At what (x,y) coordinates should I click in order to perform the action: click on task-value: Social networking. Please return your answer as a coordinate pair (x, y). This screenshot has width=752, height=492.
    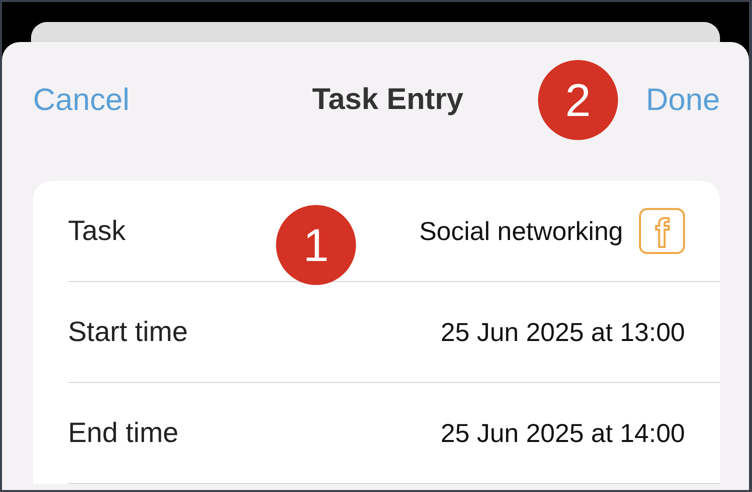
    Looking at the image, I should click on (521, 231).